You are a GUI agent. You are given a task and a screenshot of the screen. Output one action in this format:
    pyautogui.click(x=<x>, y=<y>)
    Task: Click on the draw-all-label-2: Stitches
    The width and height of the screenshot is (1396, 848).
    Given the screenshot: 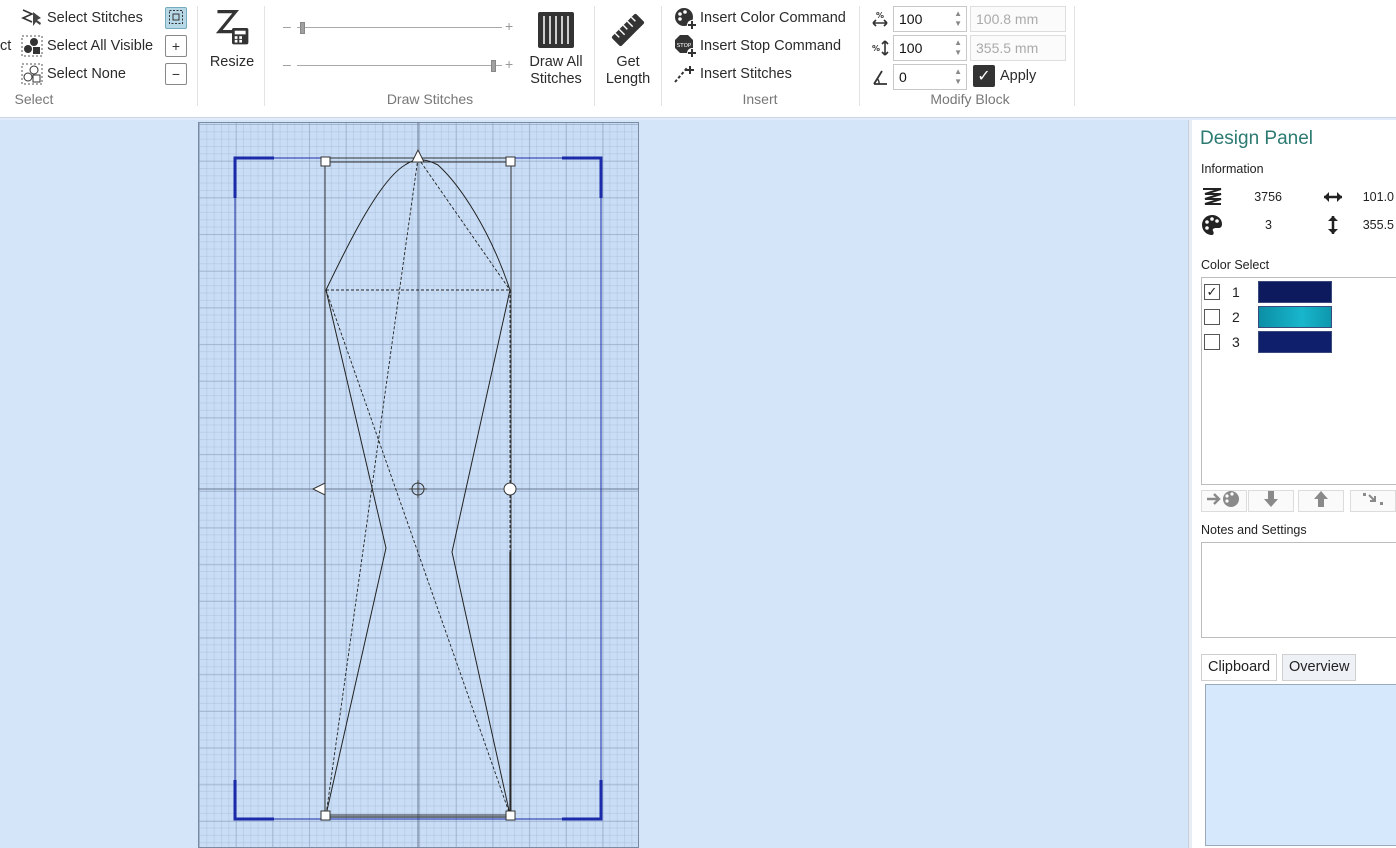 What is the action you would take?
    pyautogui.click(x=556, y=79)
    